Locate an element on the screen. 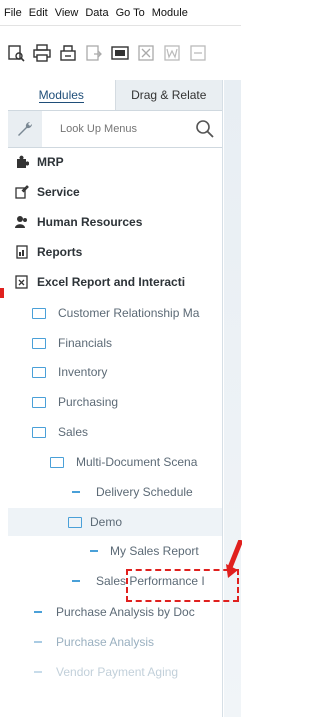 Image resolution: width=320 pixels, height=717 pixels. tree-item-purchase-analysis-by-doc: Purchase Analysis by Doc is located at coordinates (115, 612).